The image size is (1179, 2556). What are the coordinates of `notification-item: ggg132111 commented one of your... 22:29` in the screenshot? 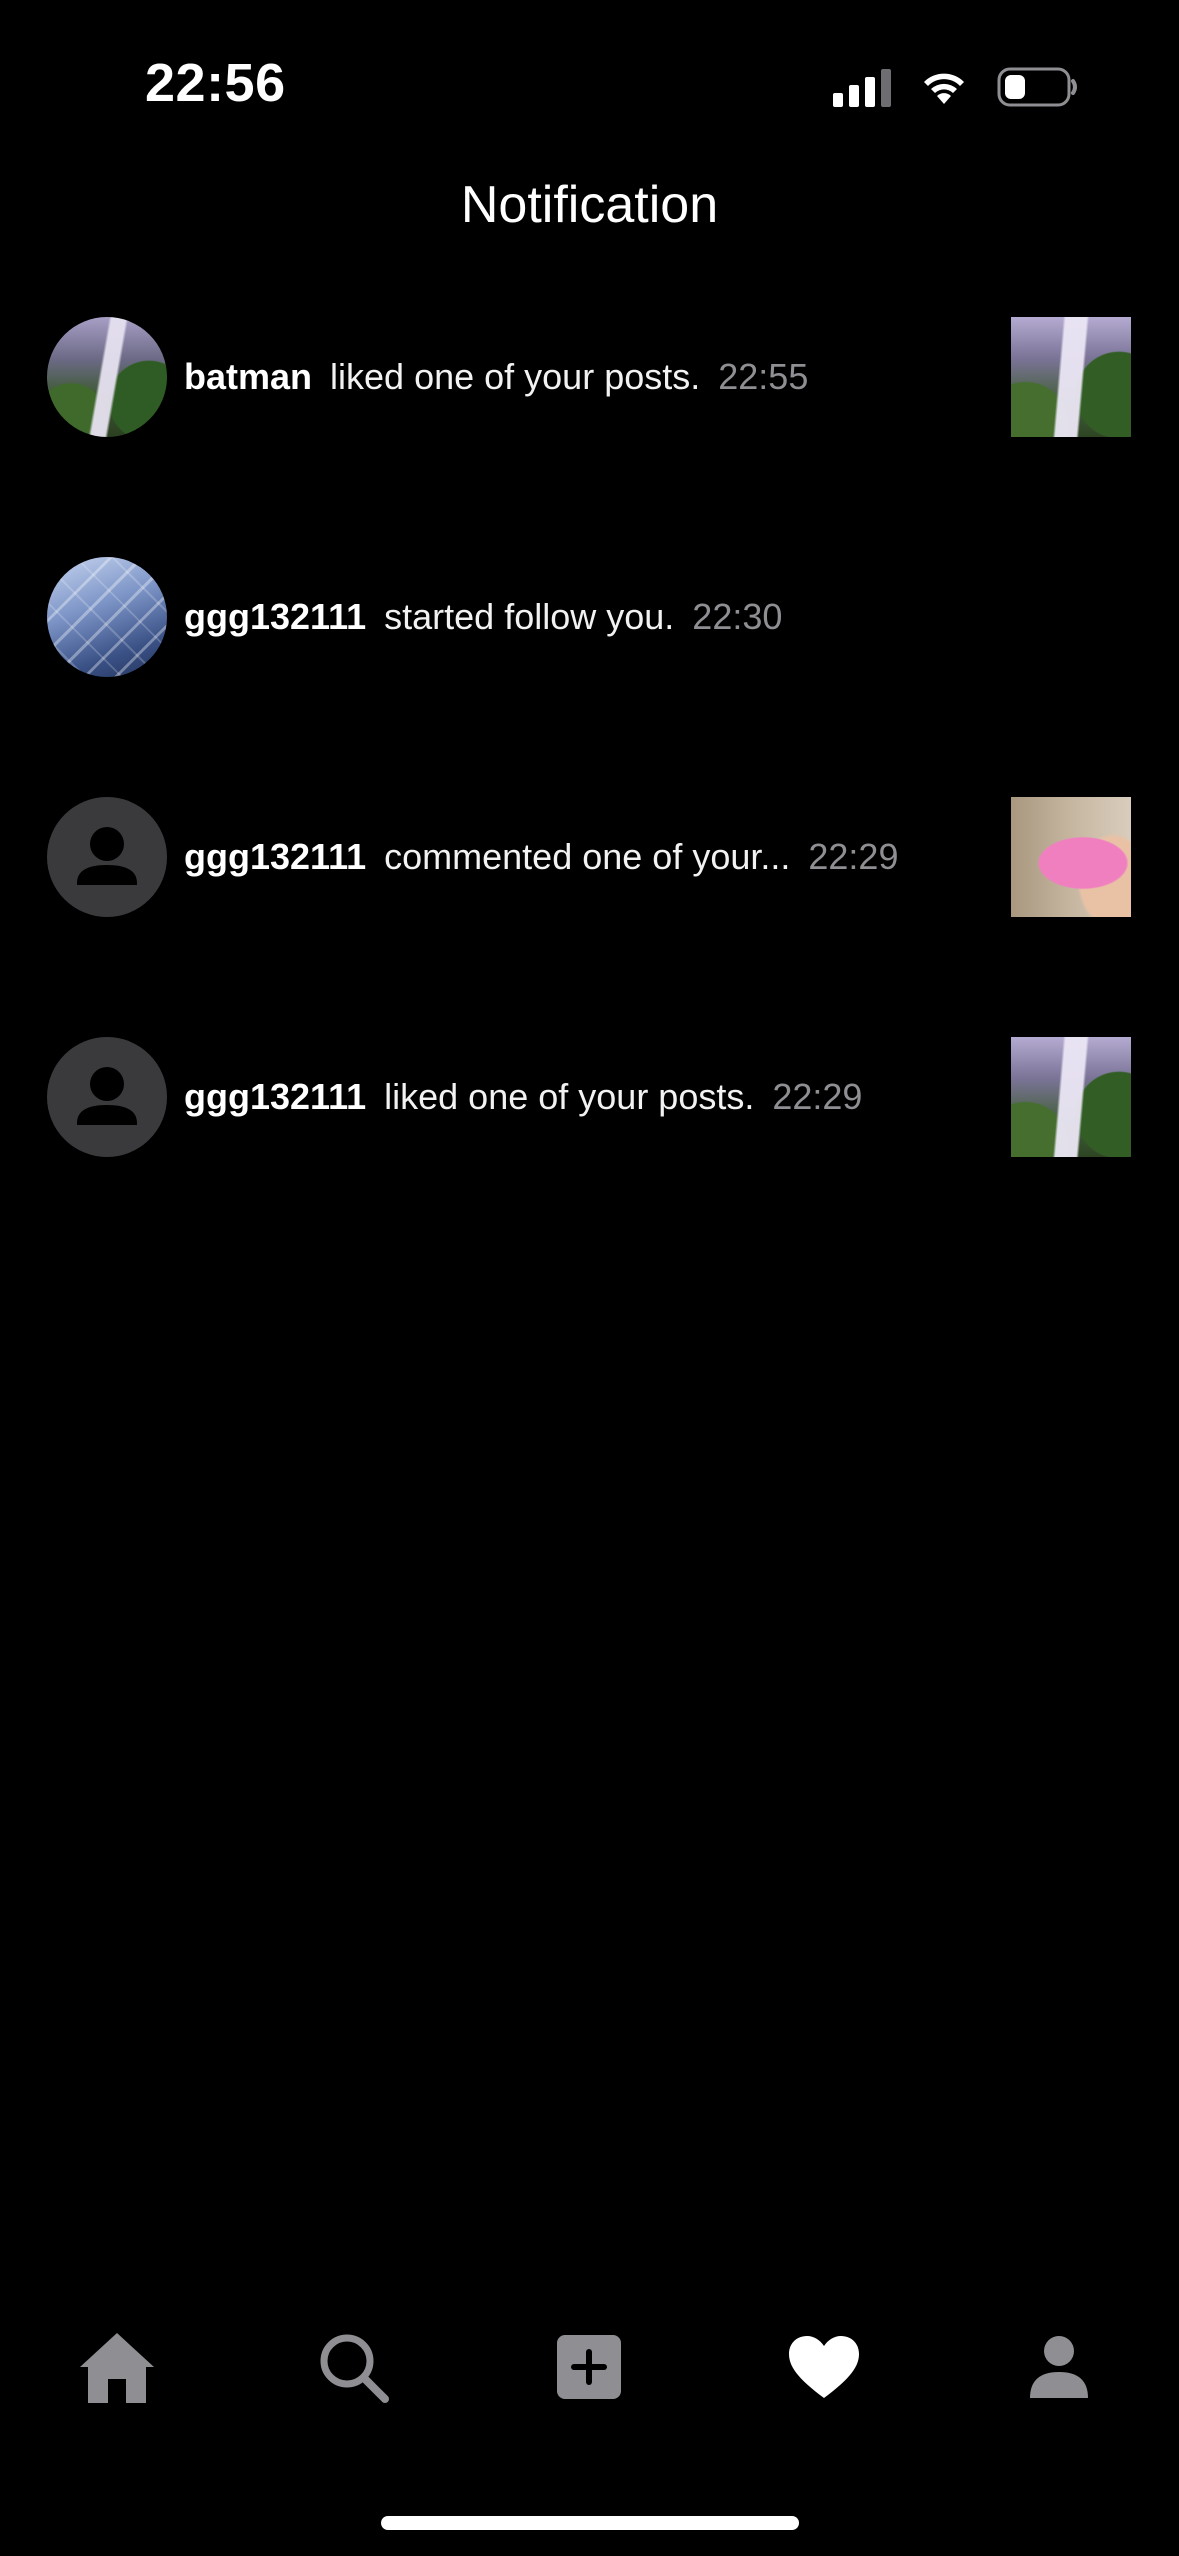 It's located at (589, 857).